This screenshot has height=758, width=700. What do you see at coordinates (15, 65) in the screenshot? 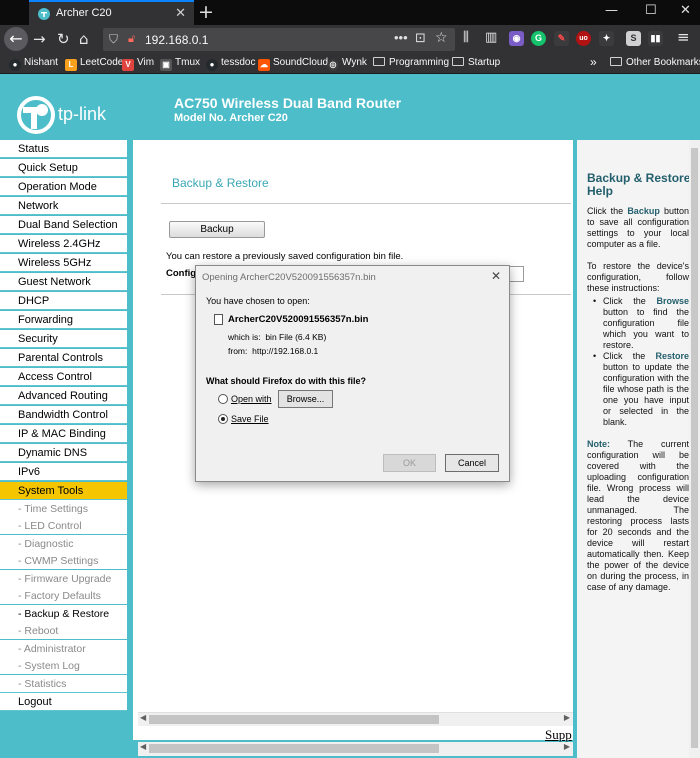
I see `github-icon: ●` at bounding box center [15, 65].